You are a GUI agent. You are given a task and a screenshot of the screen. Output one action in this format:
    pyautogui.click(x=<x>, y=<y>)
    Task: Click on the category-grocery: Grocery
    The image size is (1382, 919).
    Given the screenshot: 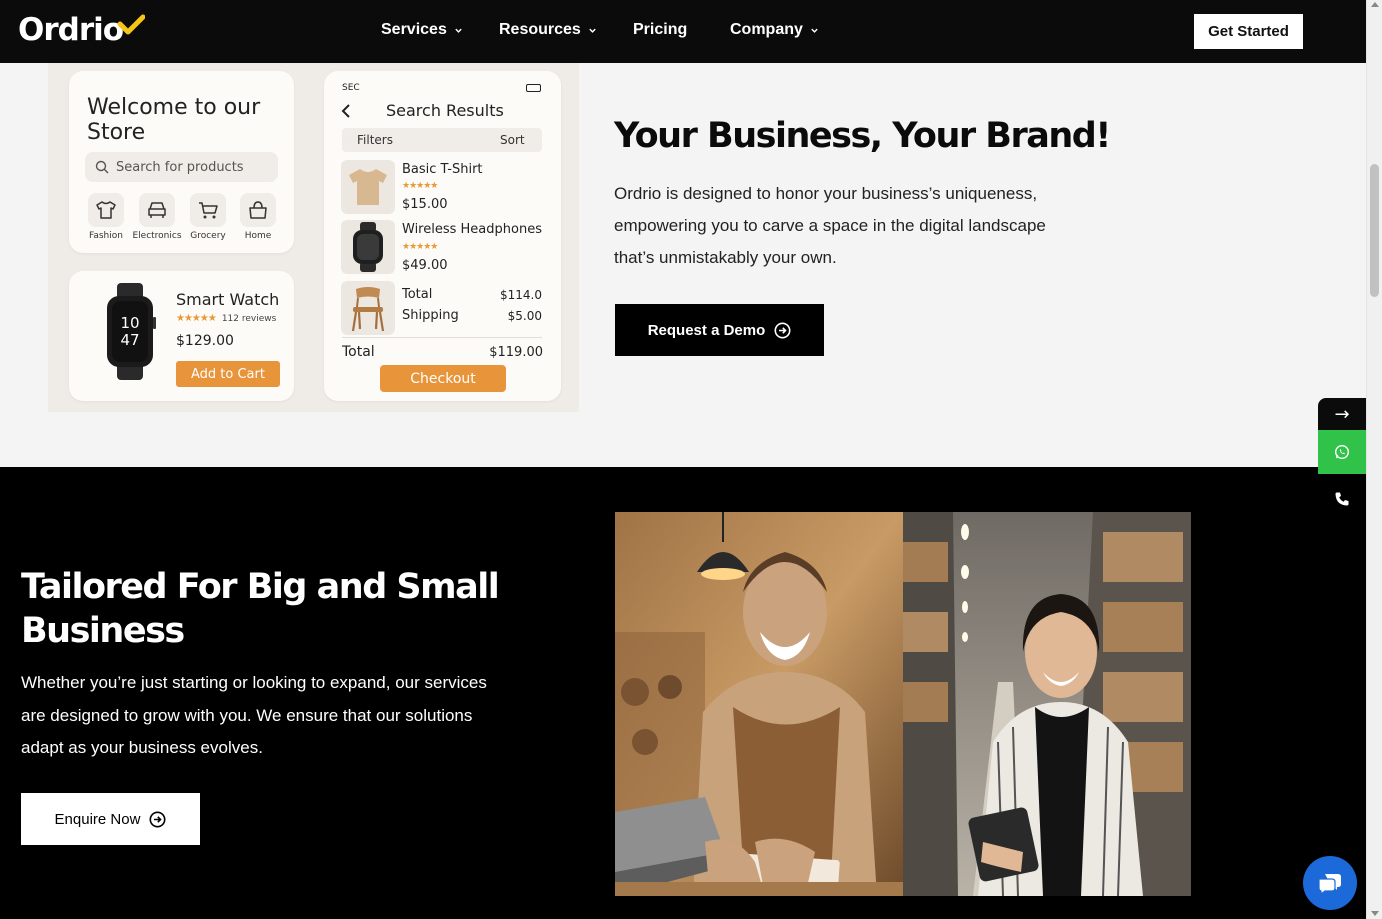 What is the action you would take?
    pyautogui.click(x=208, y=217)
    